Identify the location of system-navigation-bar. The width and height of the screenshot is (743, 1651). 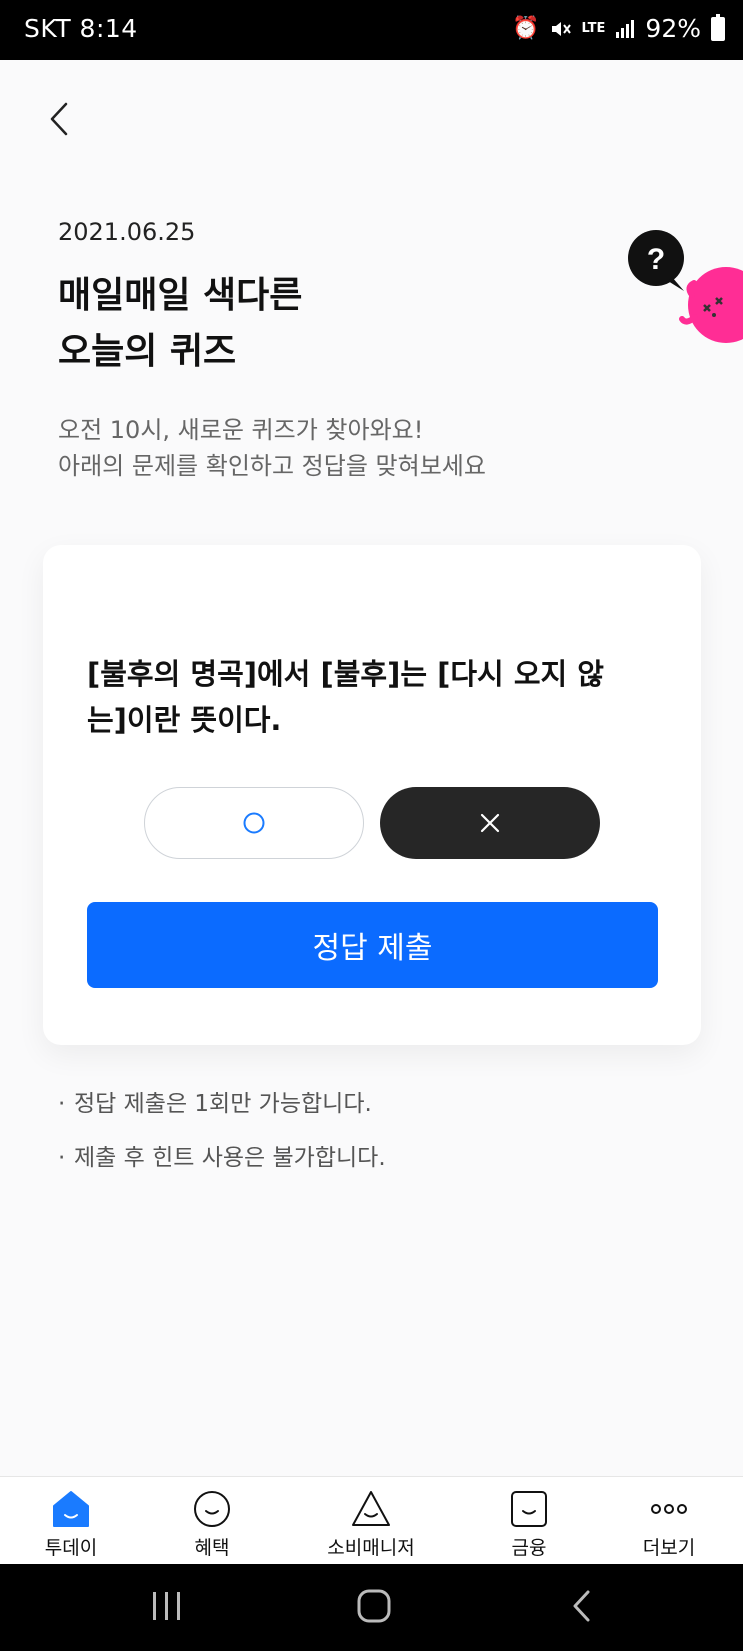
(371, 1607).